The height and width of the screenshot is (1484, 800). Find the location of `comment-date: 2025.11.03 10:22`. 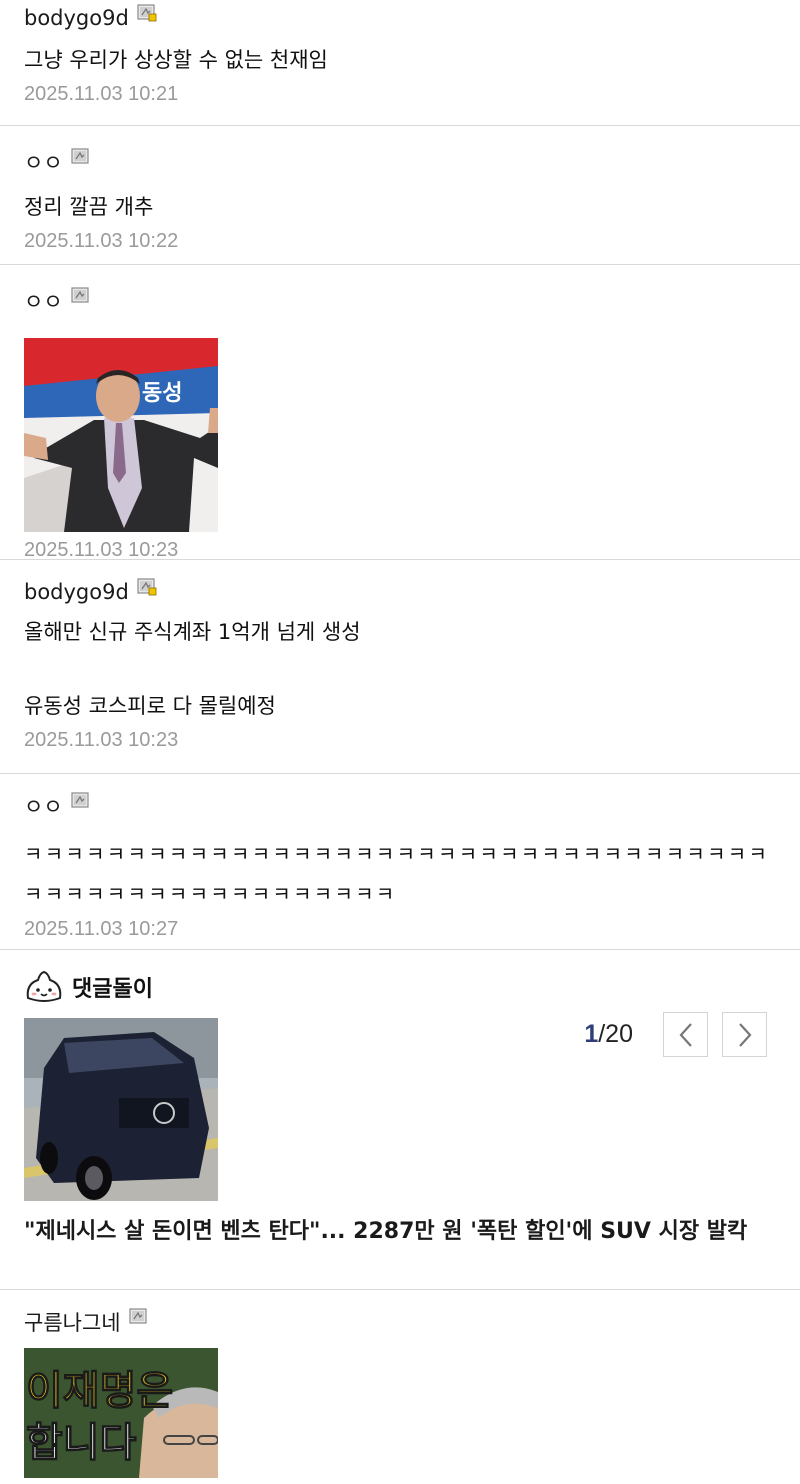

comment-date: 2025.11.03 10:22 is located at coordinates (101, 241).